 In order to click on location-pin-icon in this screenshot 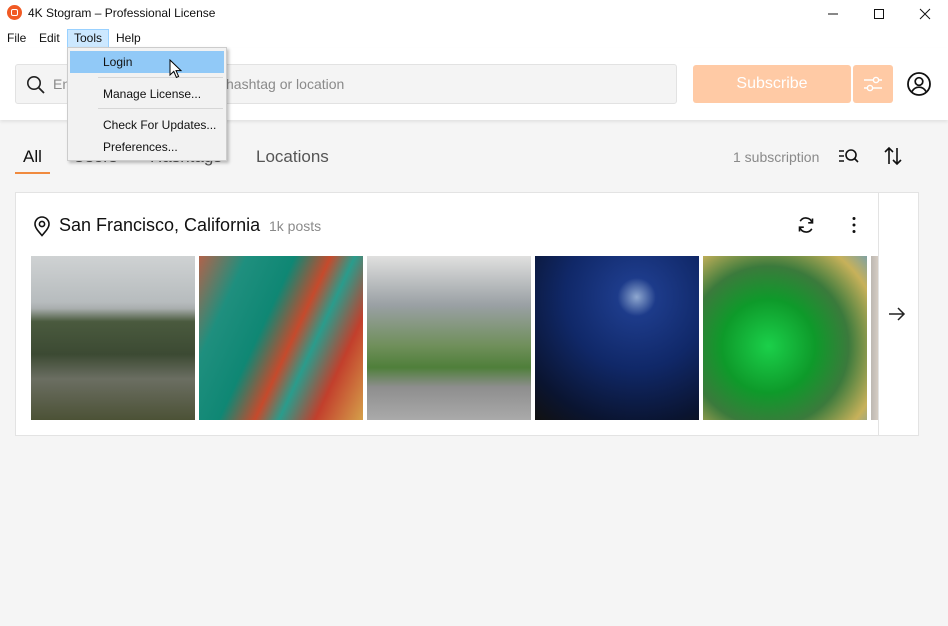, I will do `click(42, 226)`.